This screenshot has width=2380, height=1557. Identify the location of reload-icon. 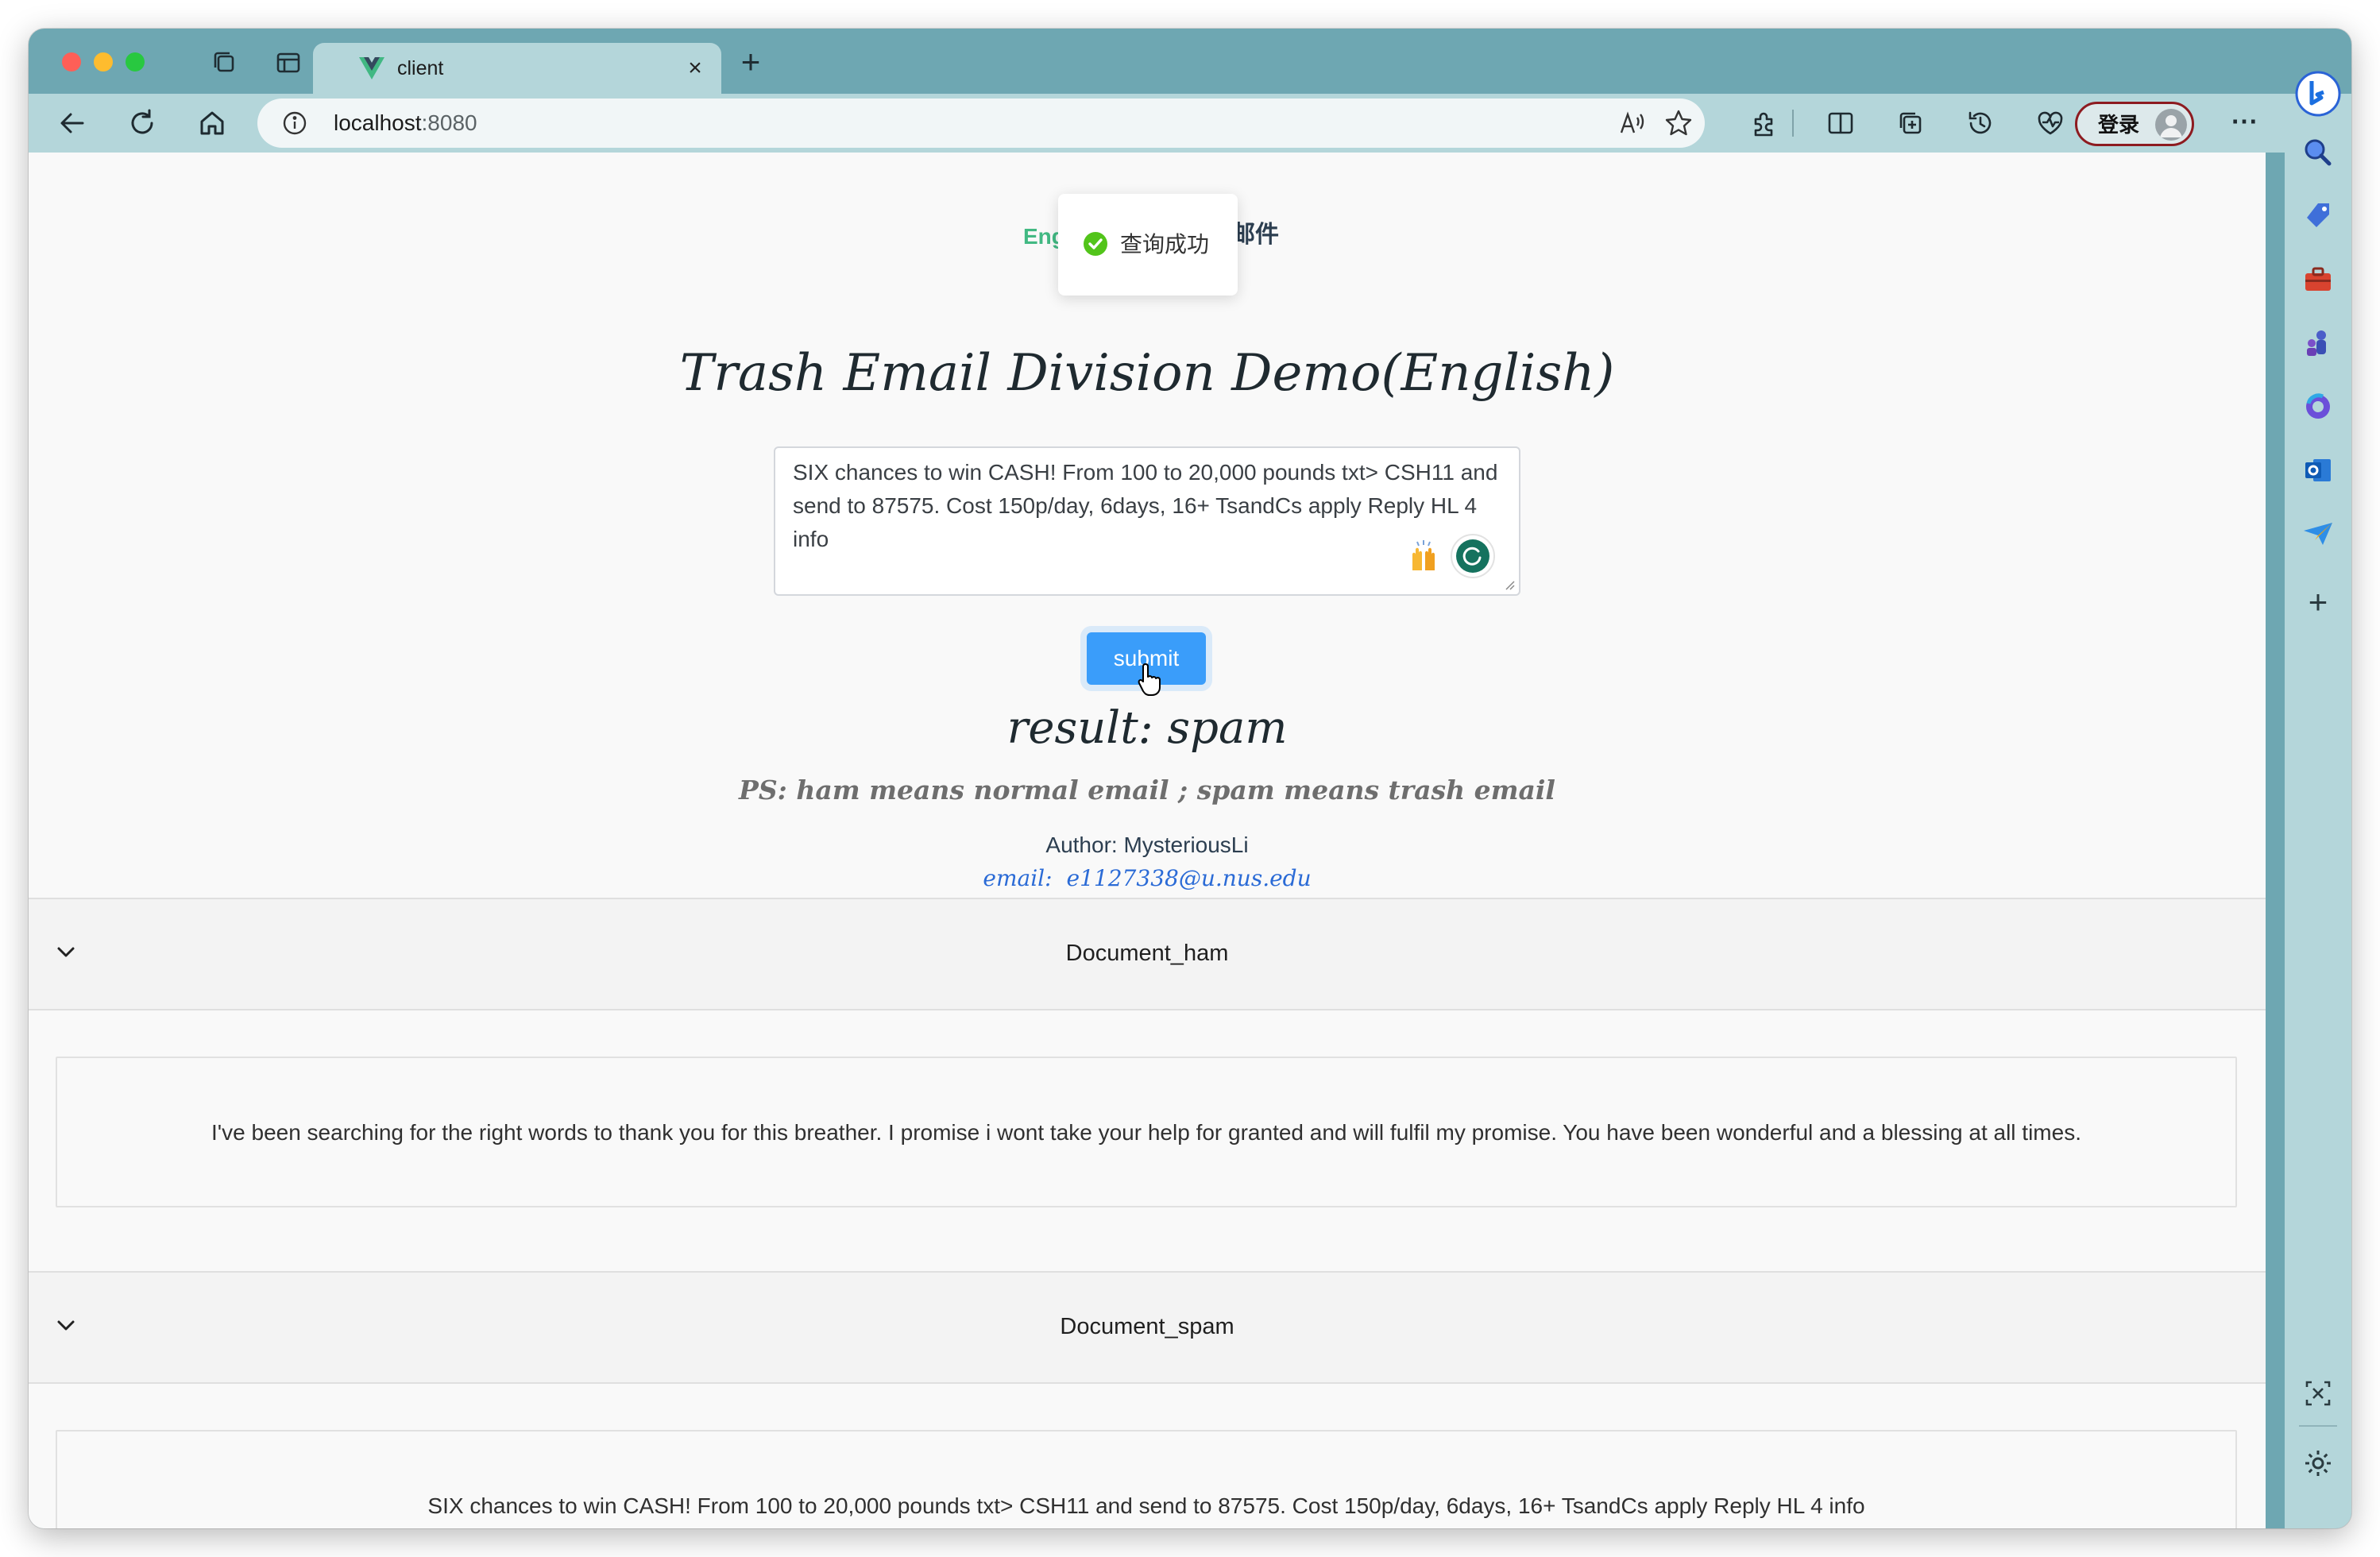
(142, 123).